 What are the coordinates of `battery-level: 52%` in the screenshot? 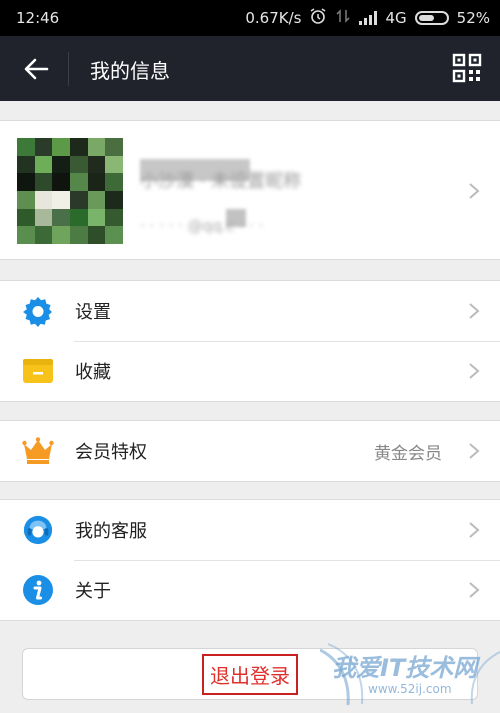 It's located at (473, 18).